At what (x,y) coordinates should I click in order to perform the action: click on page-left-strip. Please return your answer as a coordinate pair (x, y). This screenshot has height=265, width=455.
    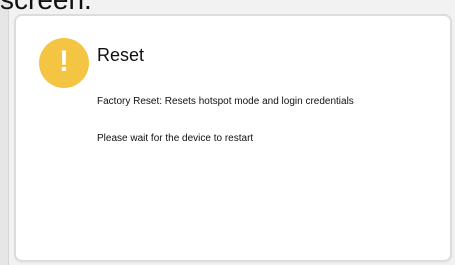
    Looking at the image, I should click on (4, 132).